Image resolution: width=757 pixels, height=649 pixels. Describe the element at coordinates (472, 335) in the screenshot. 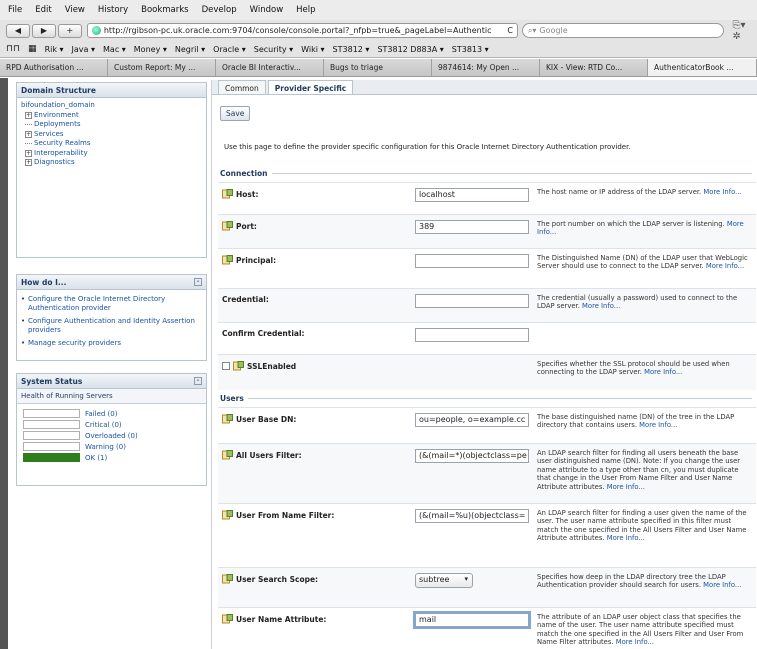

I see `confirm-credential-input` at that location.